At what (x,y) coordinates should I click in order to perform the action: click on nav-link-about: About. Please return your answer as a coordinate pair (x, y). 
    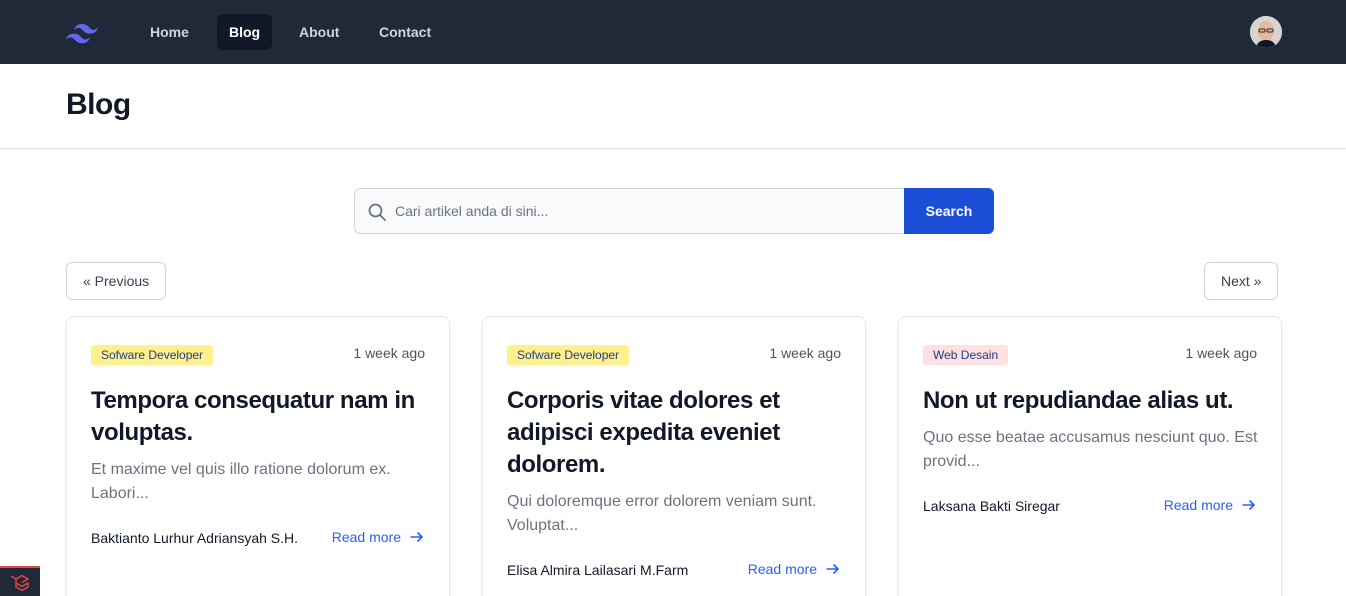
    Looking at the image, I should click on (319, 32).